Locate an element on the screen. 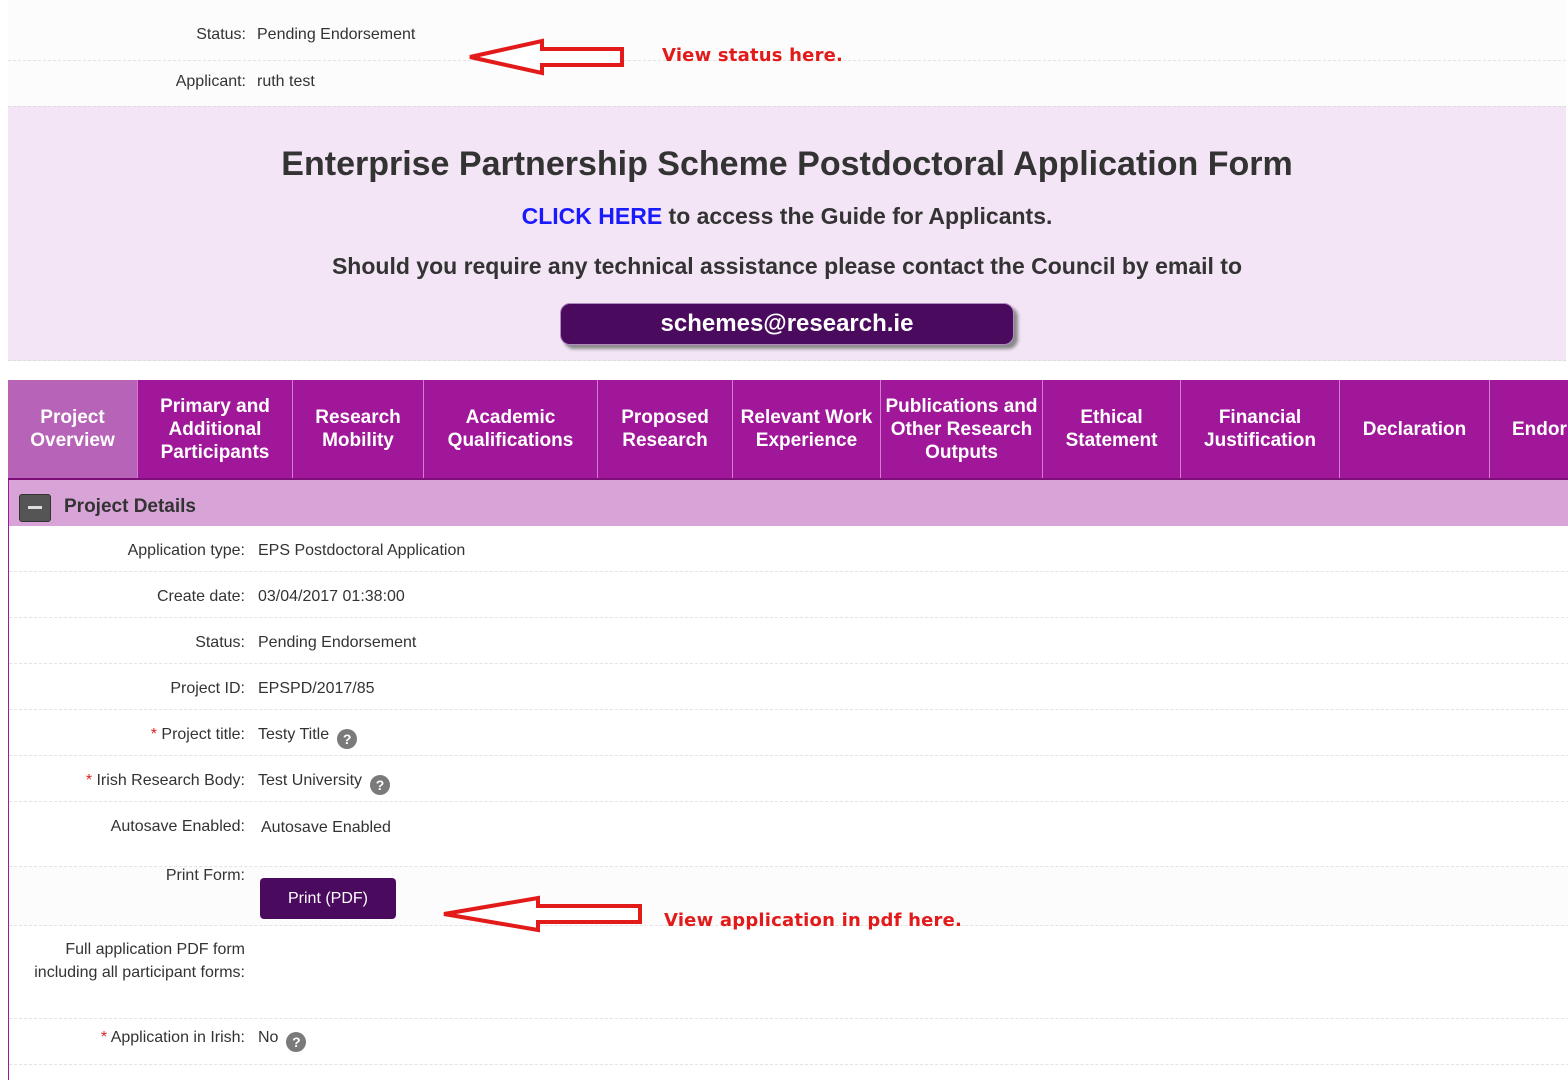 This screenshot has height=1080, width=1568. field-project-title: * Project title: Testy Title? is located at coordinates (788, 733).